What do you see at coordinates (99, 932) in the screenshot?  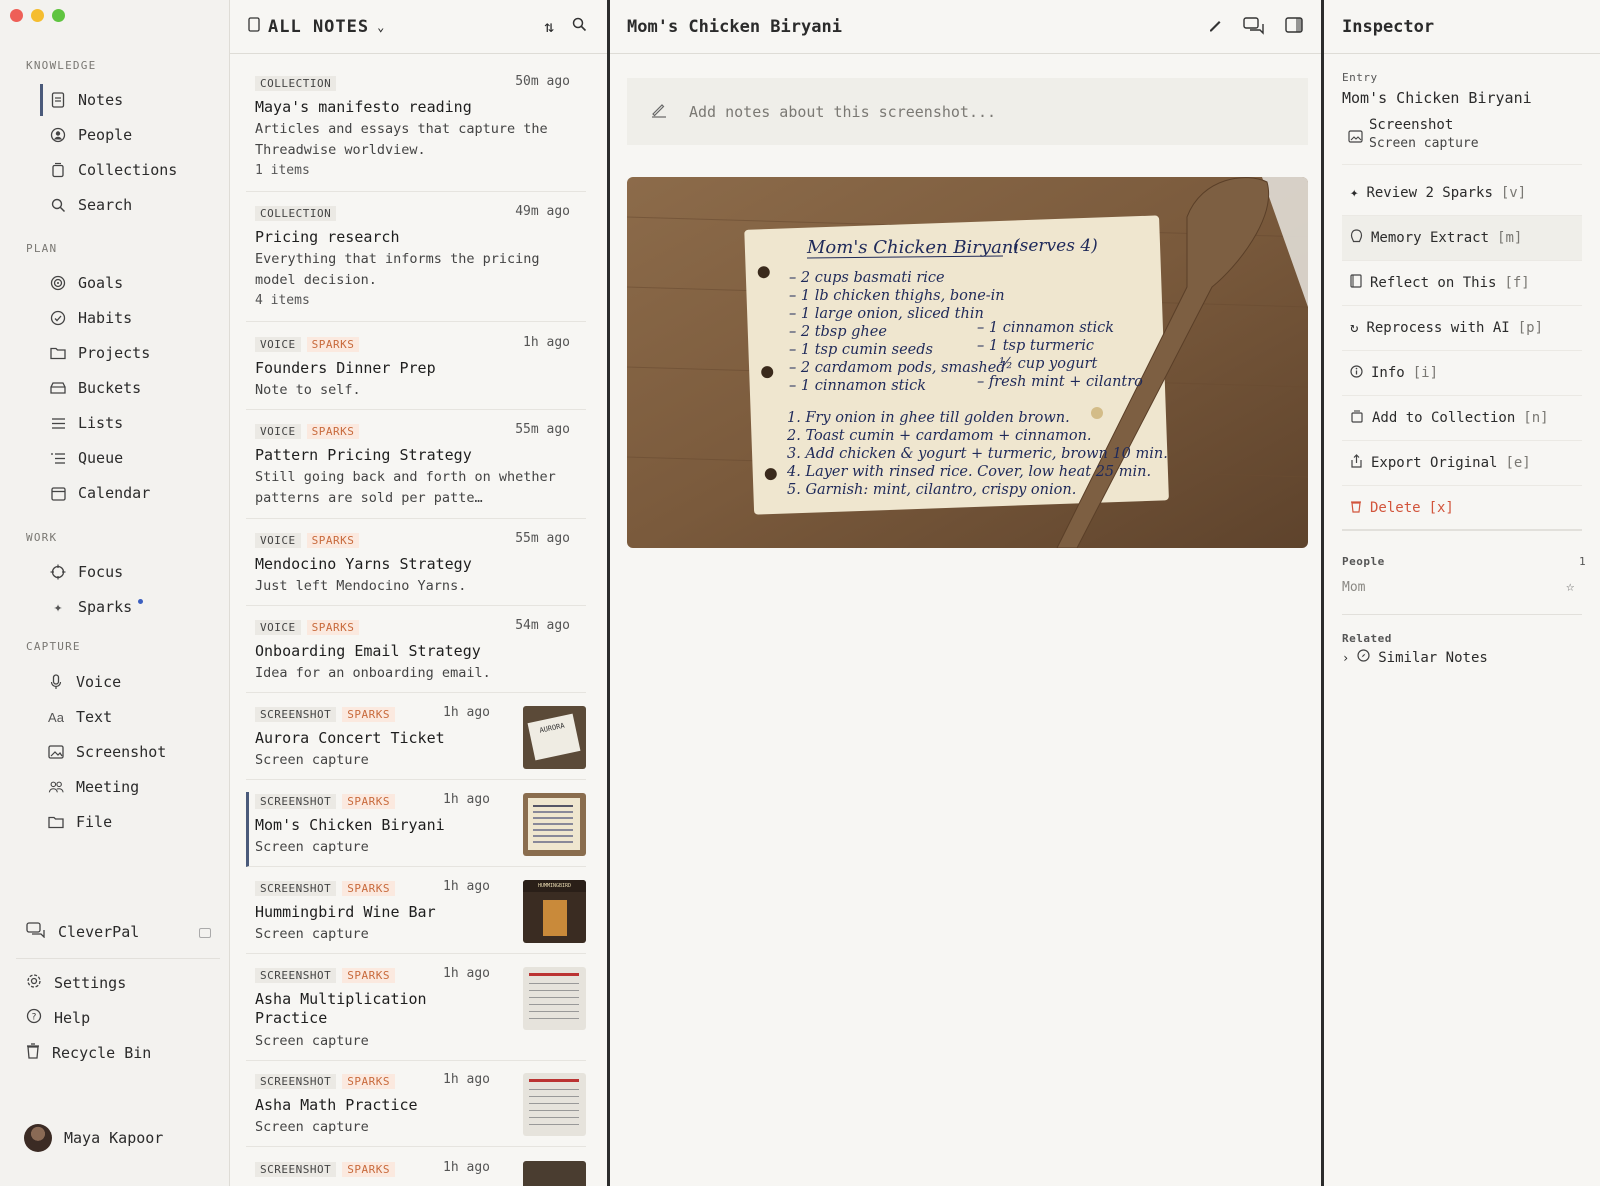 I see `cleverpal-label: CleverPal` at bounding box center [99, 932].